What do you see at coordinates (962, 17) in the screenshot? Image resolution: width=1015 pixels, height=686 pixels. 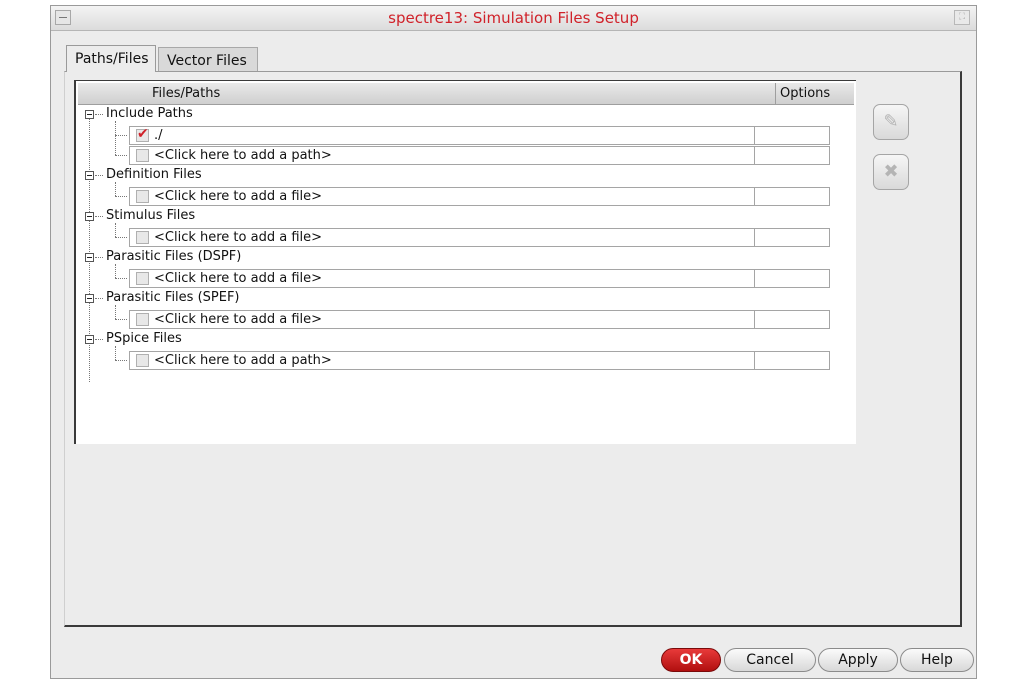 I see `maximize-button: ⛶` at bounding box center [962, 17].